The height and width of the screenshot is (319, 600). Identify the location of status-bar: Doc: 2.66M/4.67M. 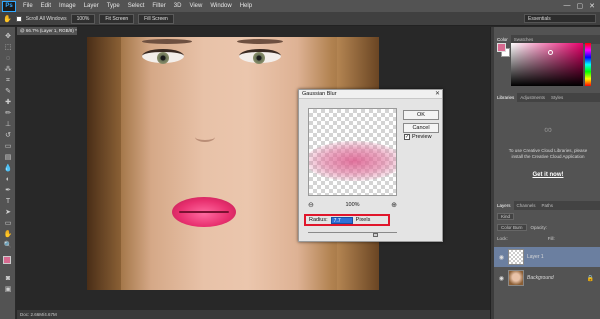
(253, 314).